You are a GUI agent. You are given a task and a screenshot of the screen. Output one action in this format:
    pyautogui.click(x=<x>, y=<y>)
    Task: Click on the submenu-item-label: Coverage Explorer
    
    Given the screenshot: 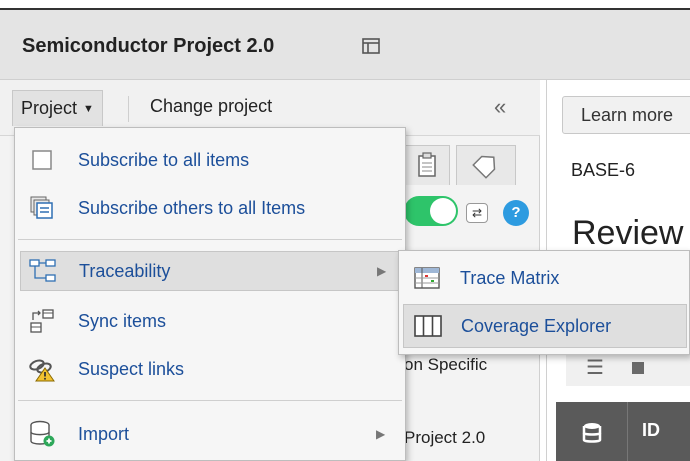 What is the action you would take?
    pyautogui.click(x=536, y=325)
    